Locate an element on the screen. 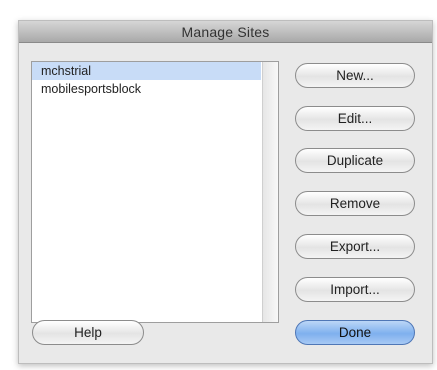 The image size is (437, 370). dialog-title: Manage Sites is located at coordinates (225, 31).